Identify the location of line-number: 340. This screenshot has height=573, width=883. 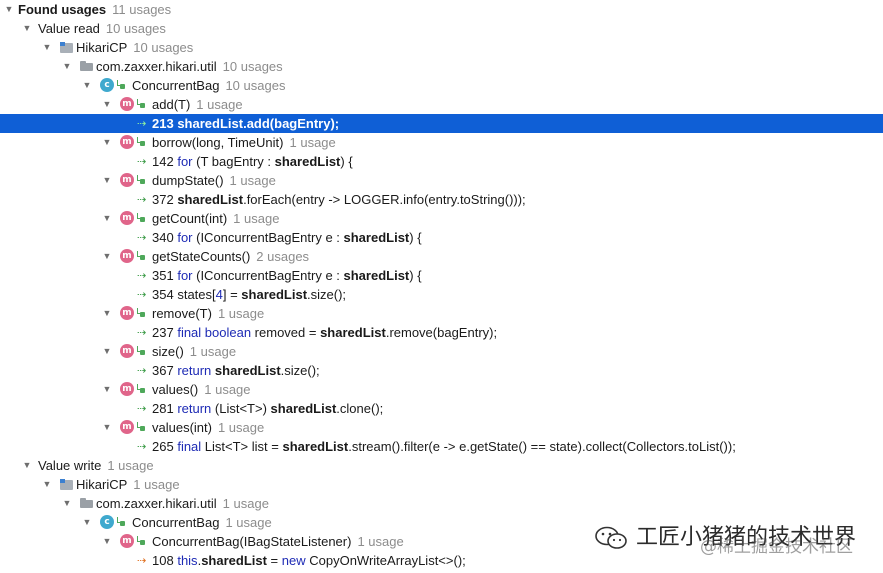
(163, 237).